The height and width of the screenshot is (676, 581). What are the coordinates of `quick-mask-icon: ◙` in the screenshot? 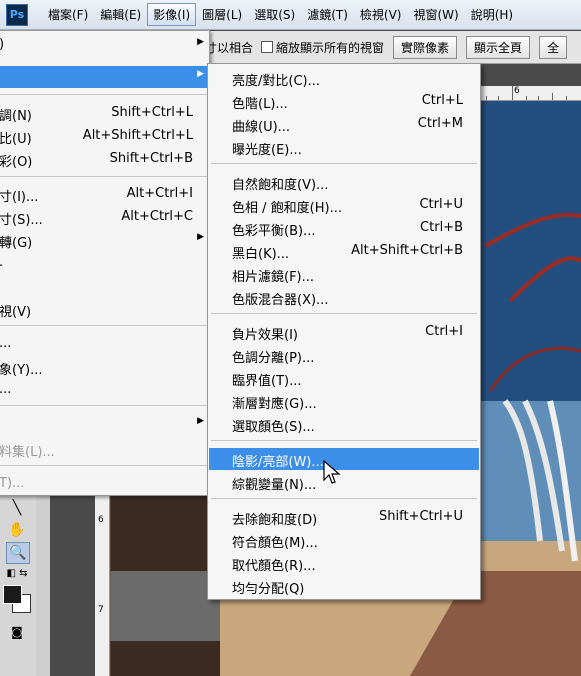 It's located at (17, 632).